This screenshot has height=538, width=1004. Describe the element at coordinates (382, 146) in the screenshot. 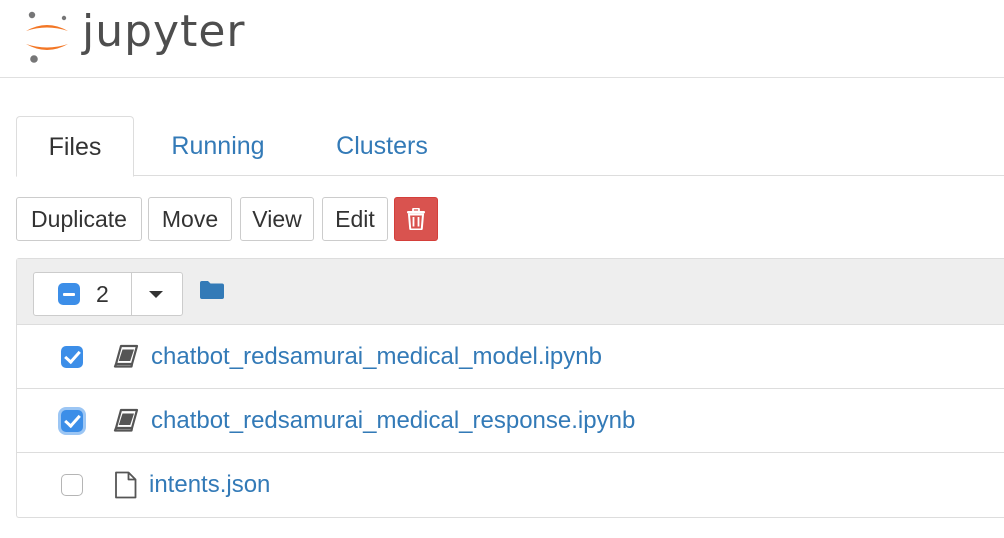

I see `tab-clusters: Clusters` at that location.